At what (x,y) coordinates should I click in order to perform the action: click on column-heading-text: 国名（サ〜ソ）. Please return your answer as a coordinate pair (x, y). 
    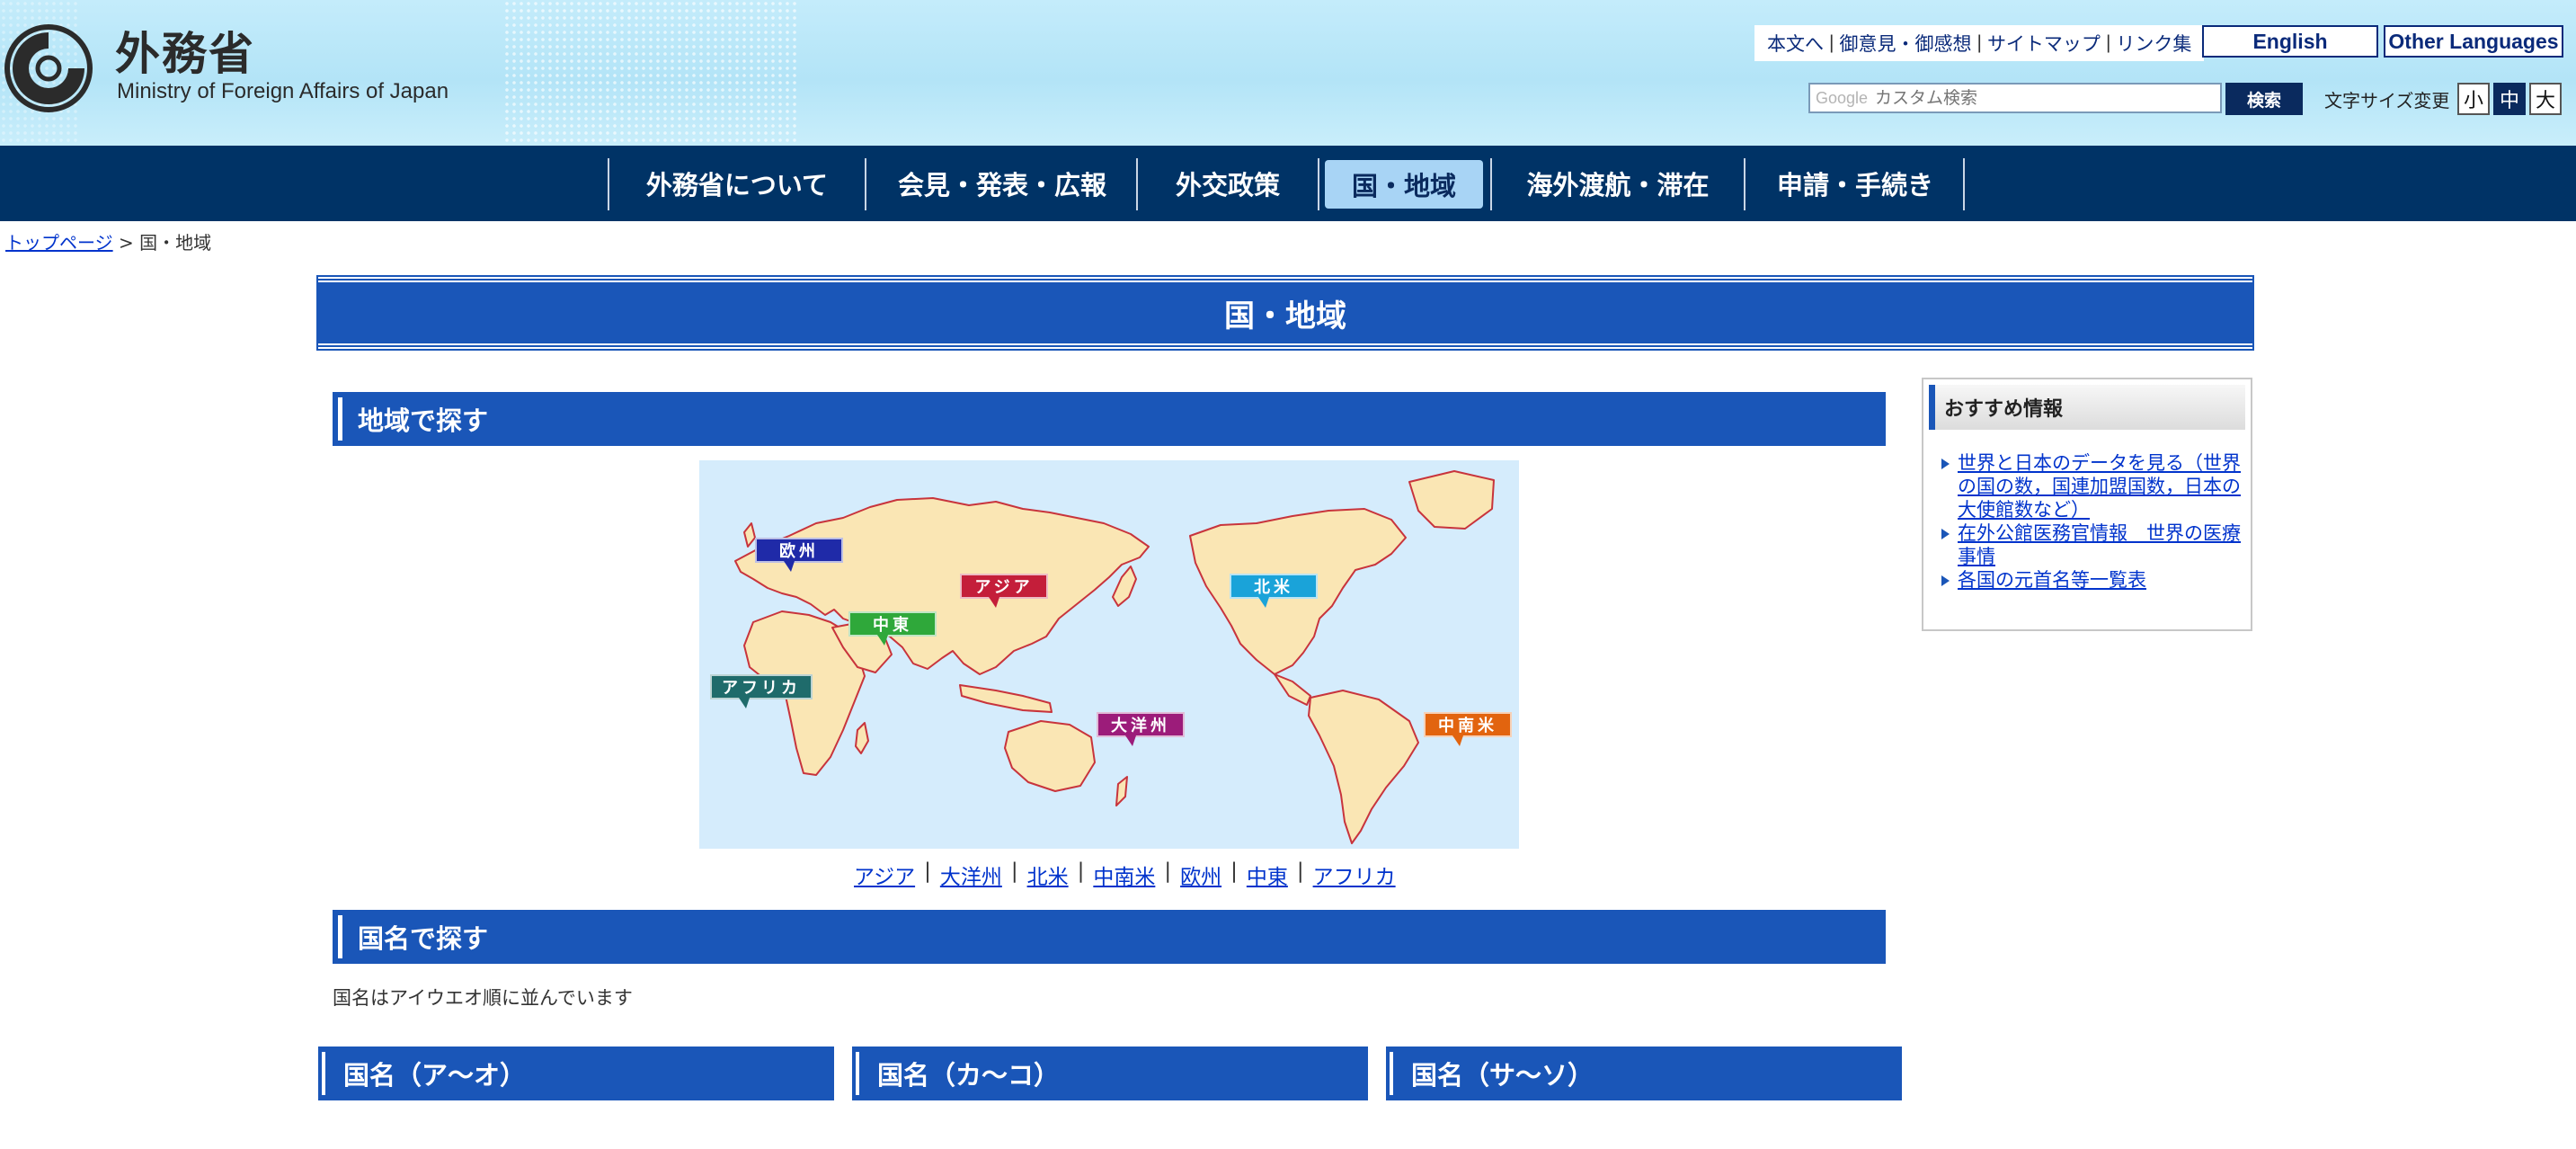
    Looking at the image, I should click on (1502, 1075).